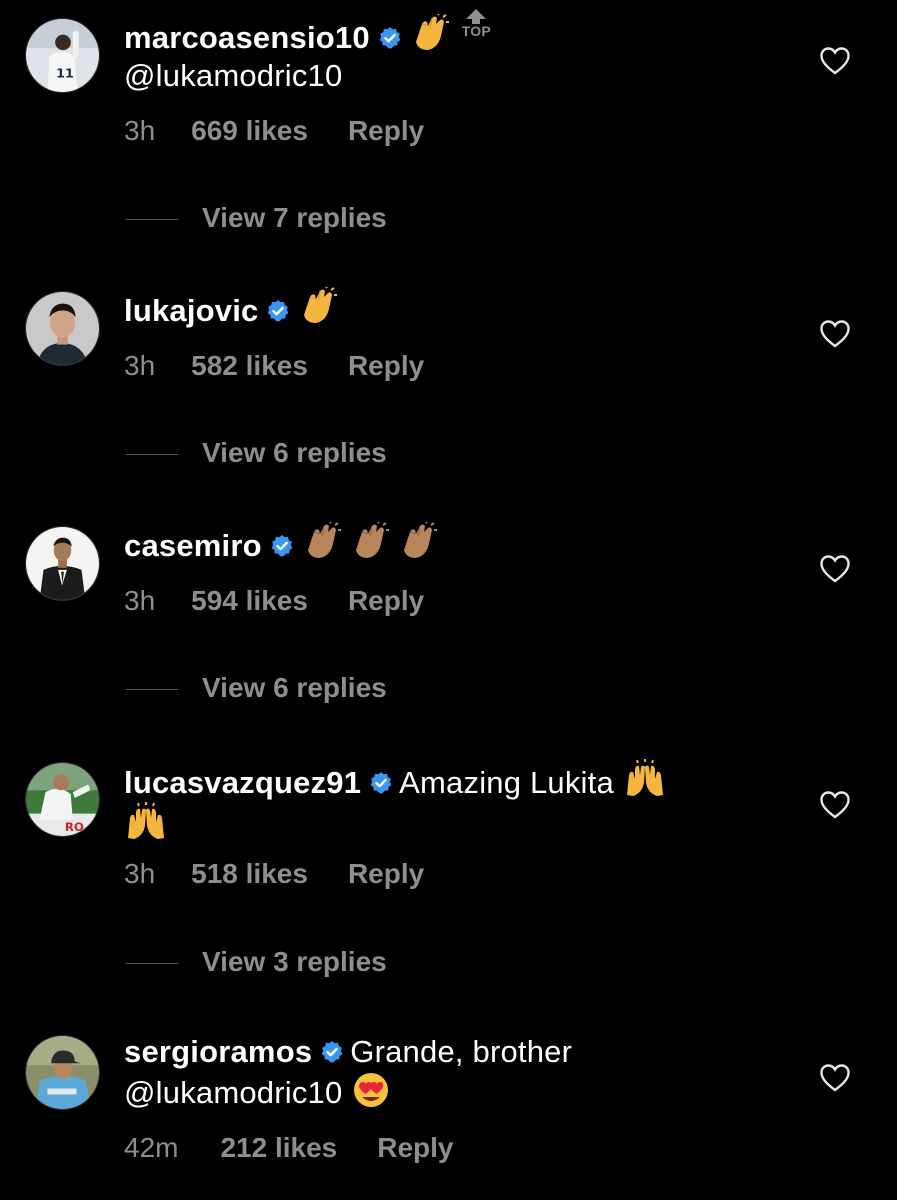 Image resolution: width=897 pixels, height=1200 pixels. I want to click on view-replies-label: View 3 replies, so click(294, 961).